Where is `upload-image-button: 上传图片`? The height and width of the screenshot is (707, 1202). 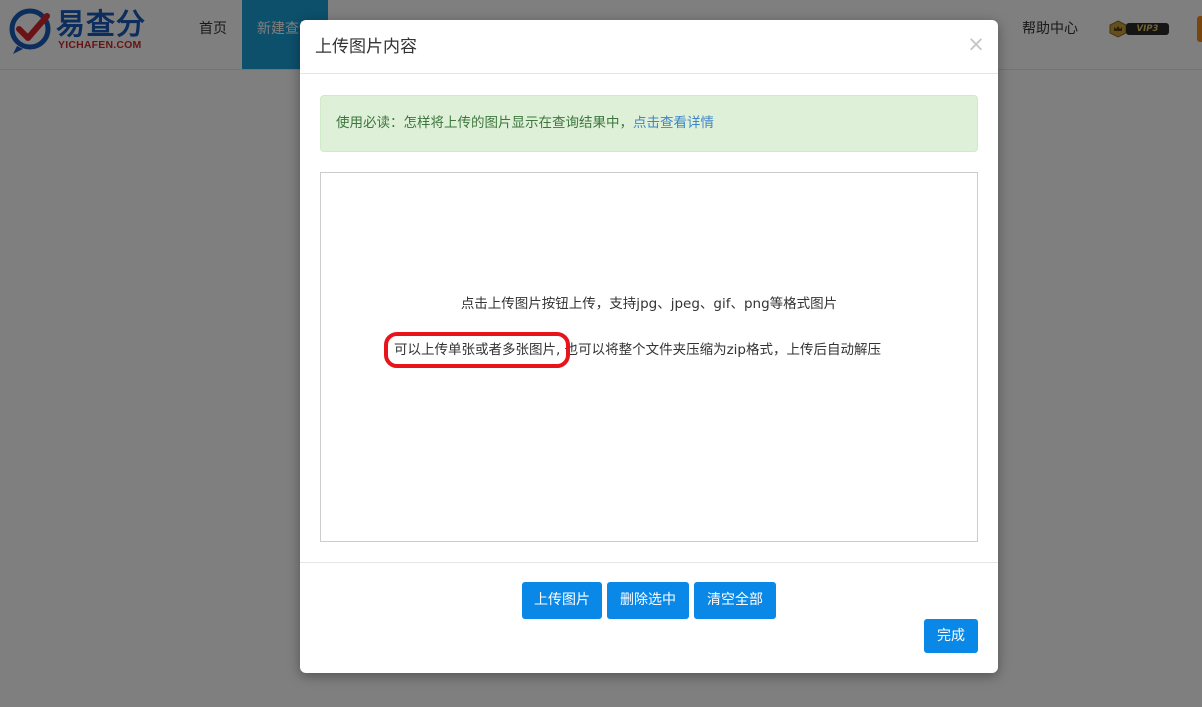 upload-image-button: 上传图片 is located at coordinates (562, 600).